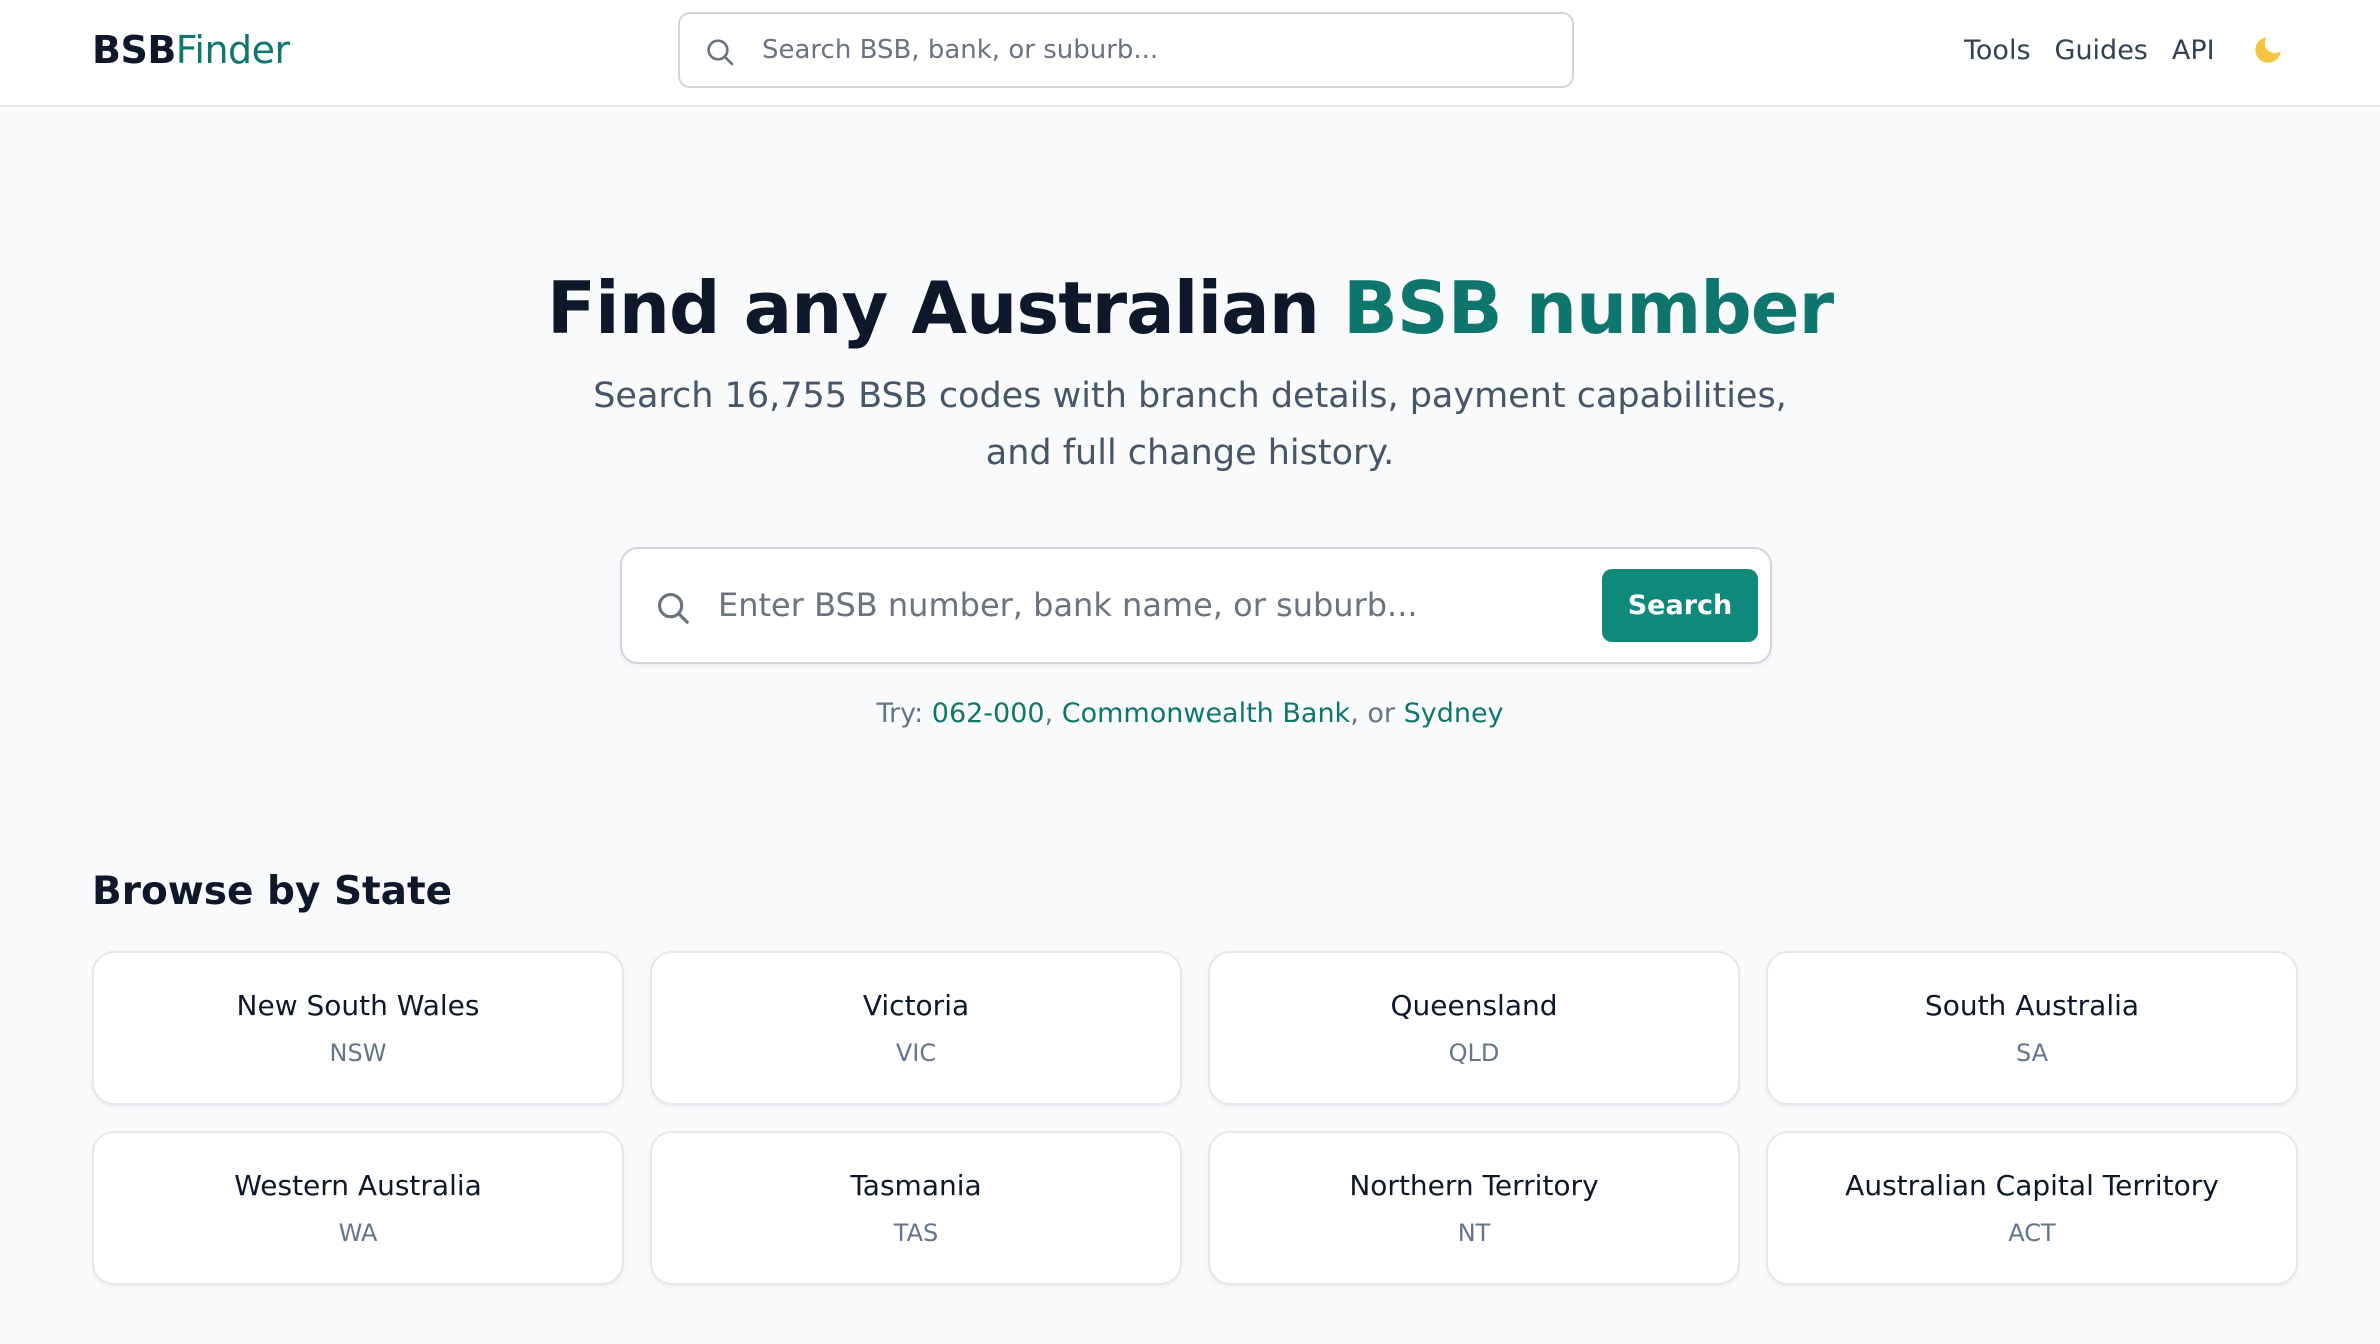  Describe the element at coordinates (988, 713) in the screenshot. I see `try-link-bsb: 062-000` at that location.